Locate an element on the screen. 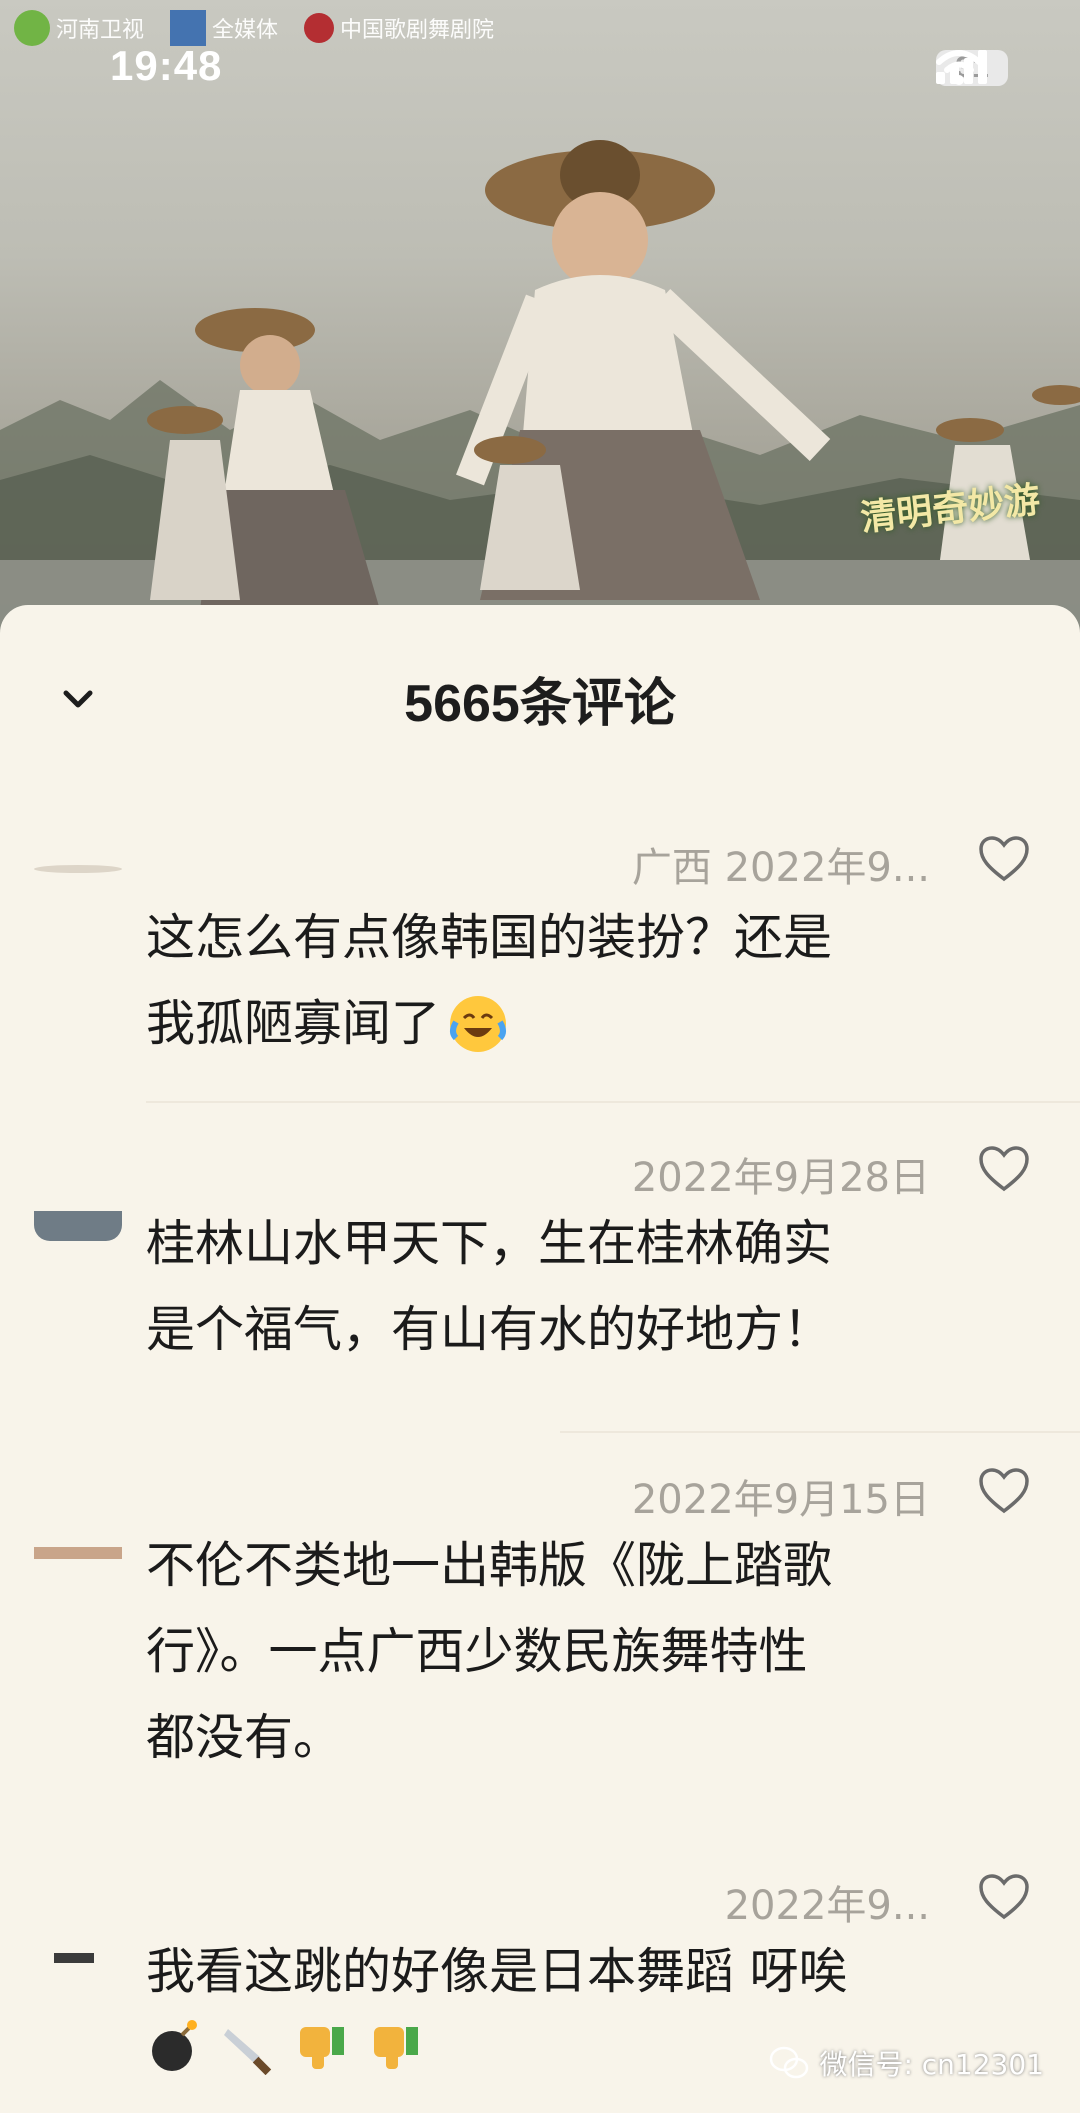  opera-theater-icon is located at coordinates (319, 28).